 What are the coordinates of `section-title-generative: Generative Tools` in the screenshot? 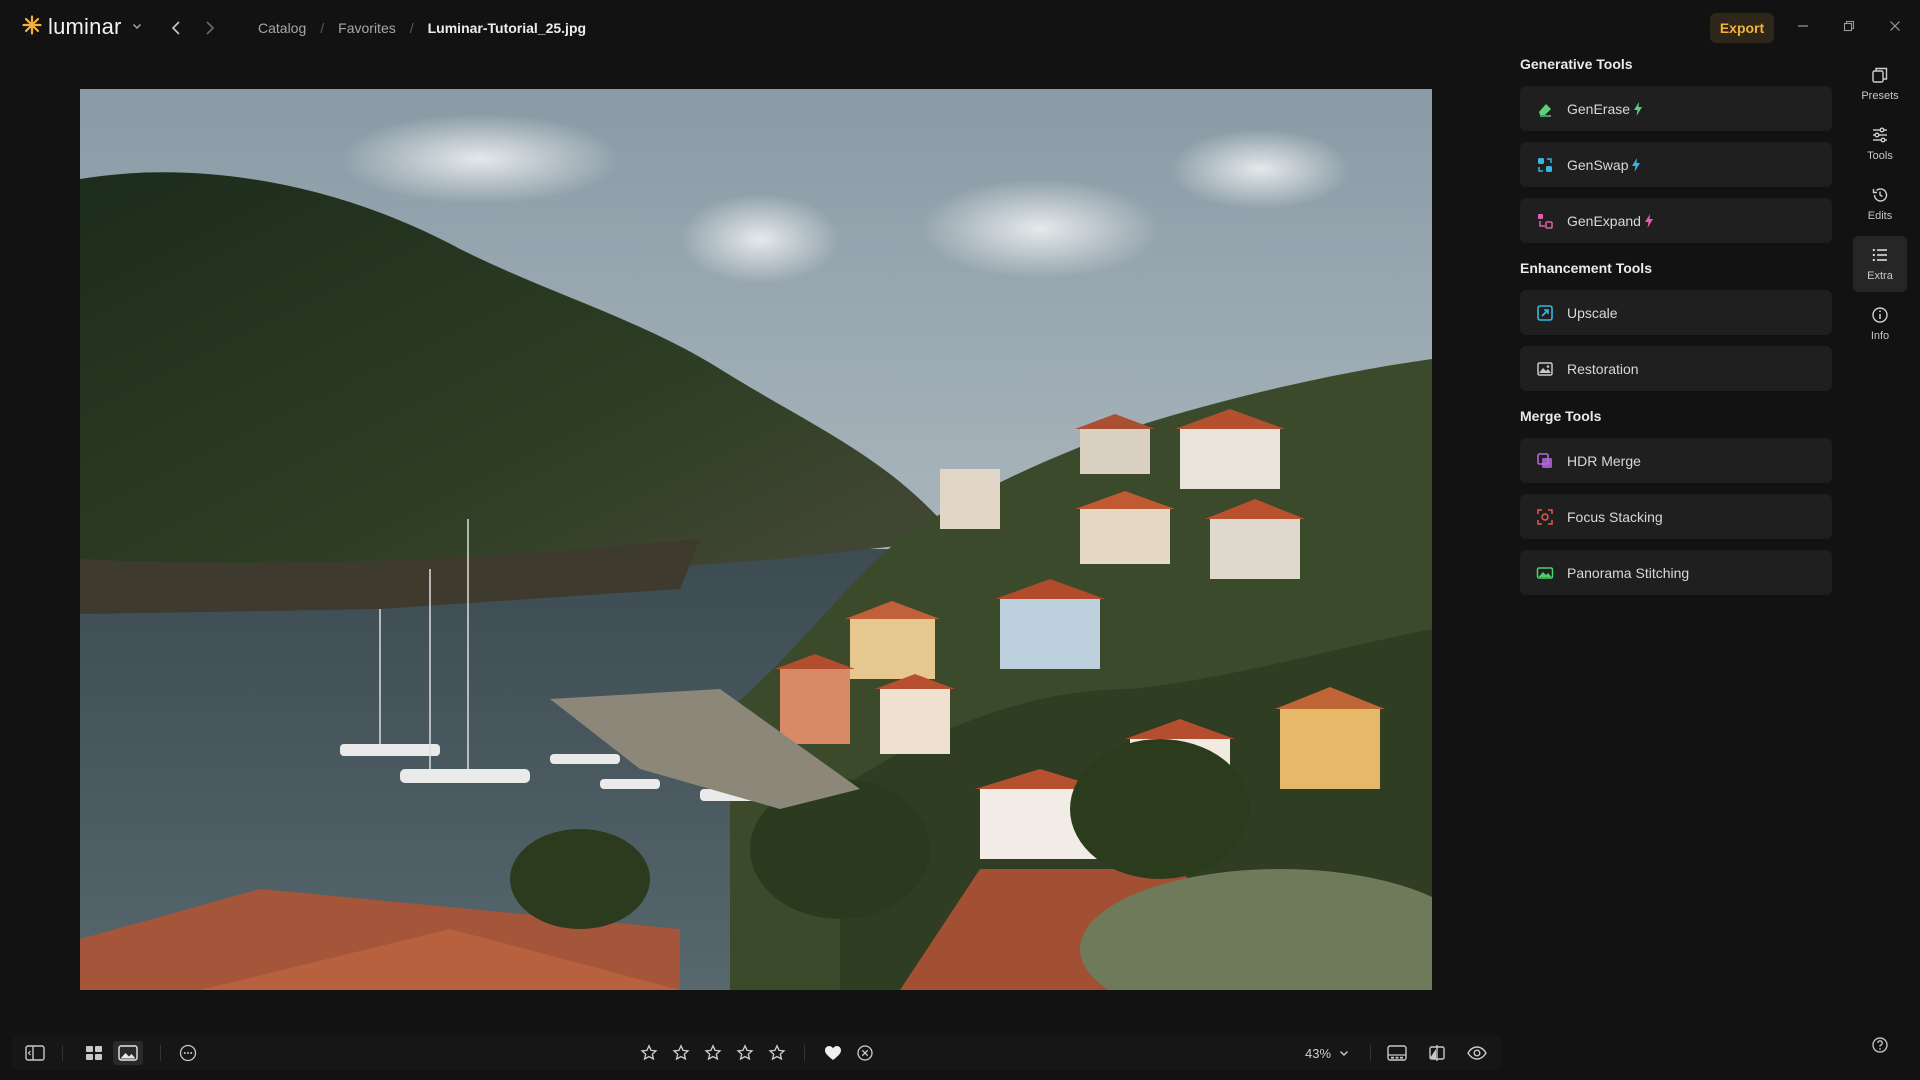 It's located at (1576, 64).